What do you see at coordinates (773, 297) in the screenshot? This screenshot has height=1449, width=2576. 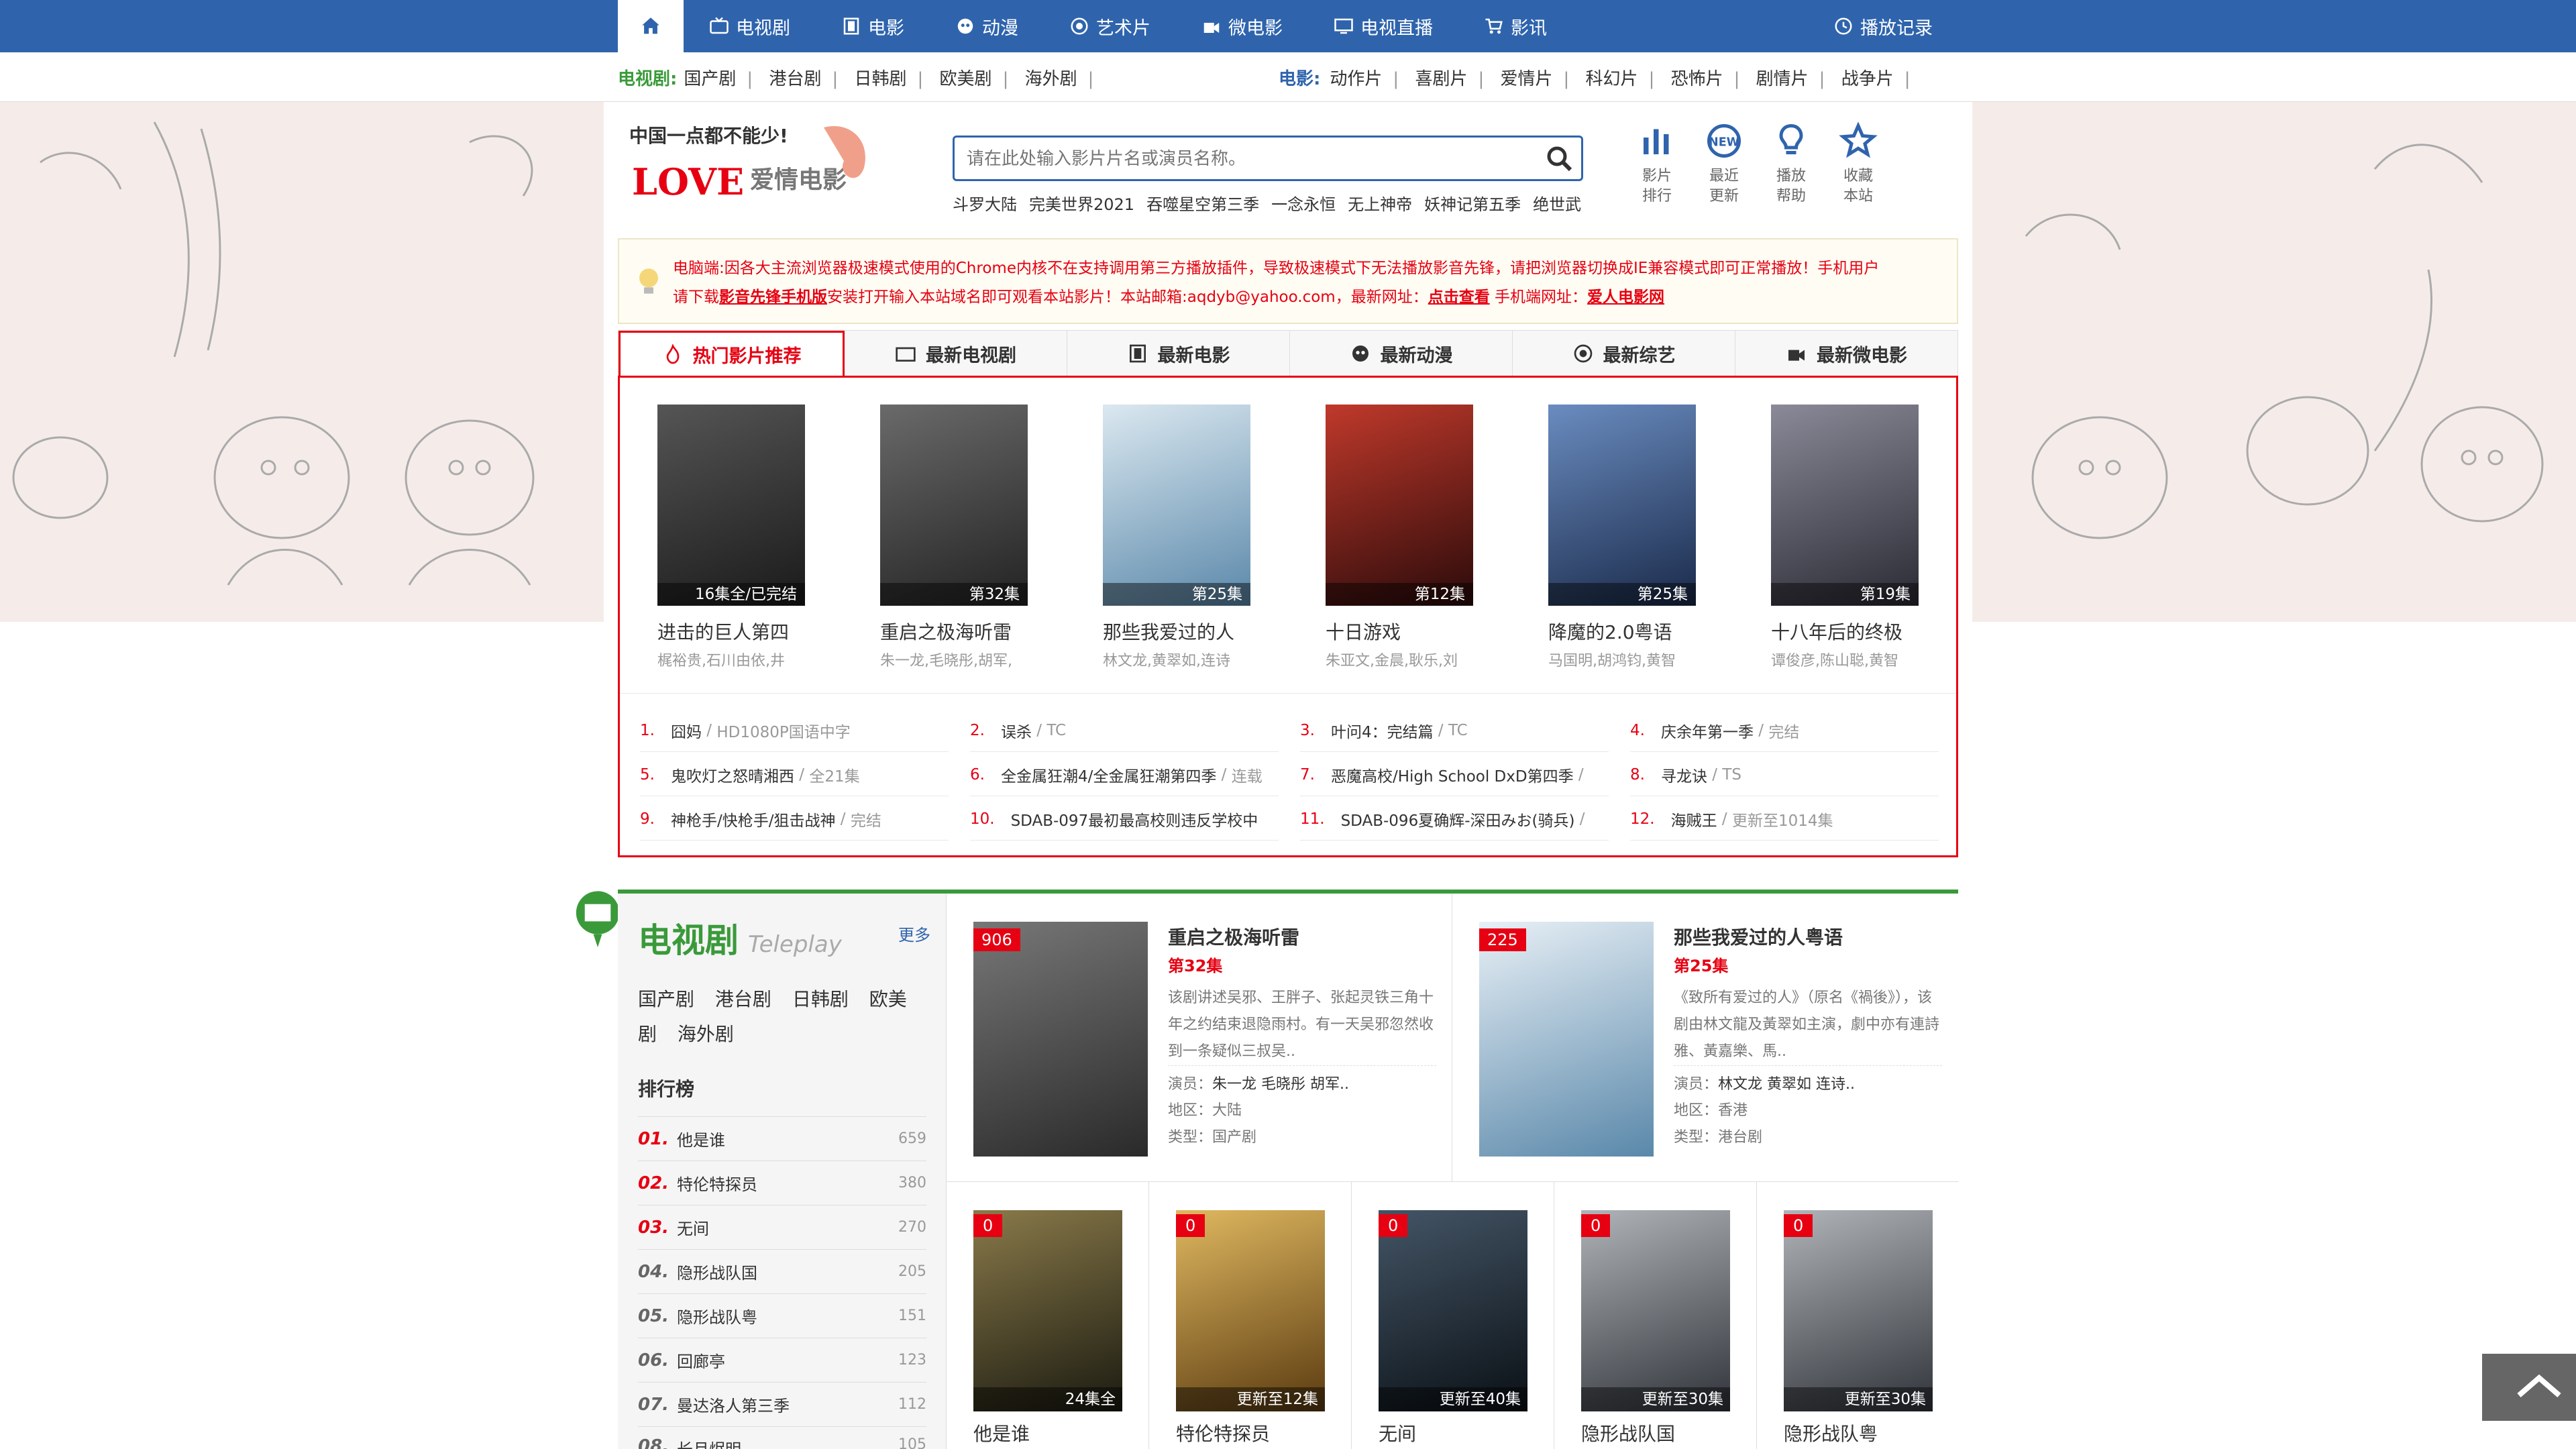 I see `notice-app-link: 影音先锋手机版` at bounding box center [773, 297].